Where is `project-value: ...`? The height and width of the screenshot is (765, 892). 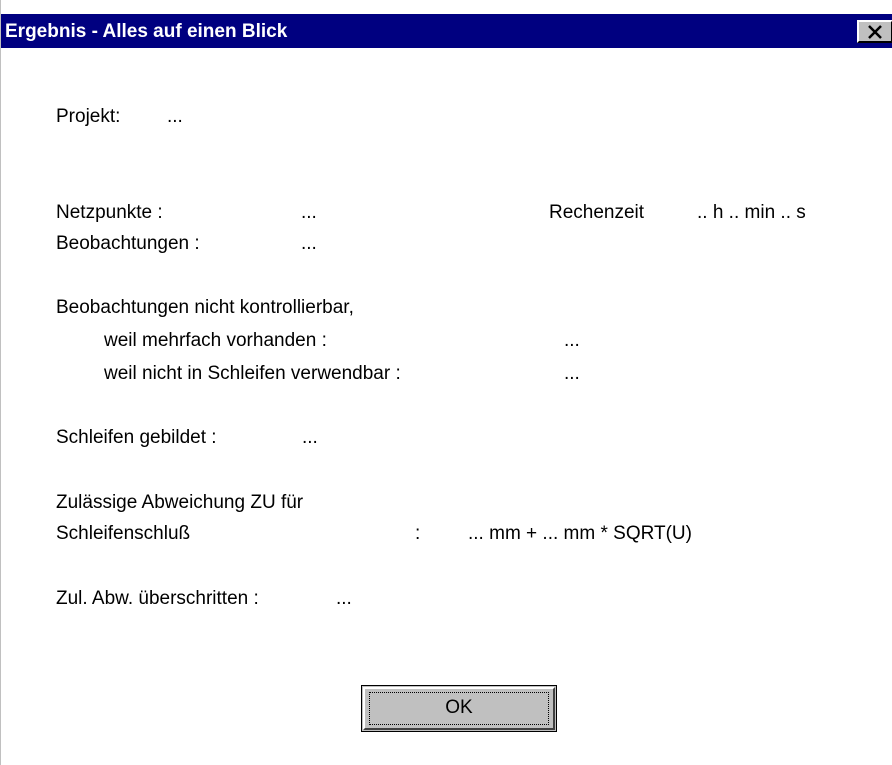 project-value: ... is located at coordinates (175, 116).